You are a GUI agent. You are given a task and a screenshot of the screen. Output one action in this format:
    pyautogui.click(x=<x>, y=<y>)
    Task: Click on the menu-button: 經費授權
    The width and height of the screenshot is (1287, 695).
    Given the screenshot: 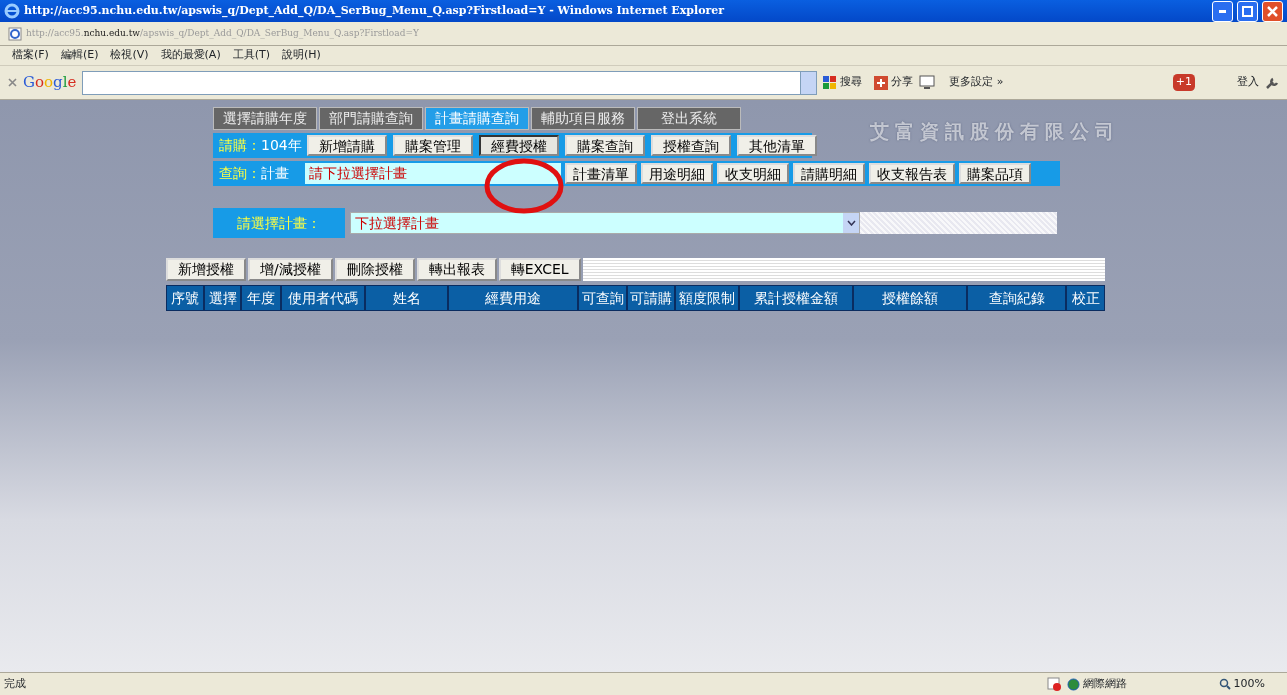 What is the action you would take?
    pyautogui.click(x=519, y=145)
    